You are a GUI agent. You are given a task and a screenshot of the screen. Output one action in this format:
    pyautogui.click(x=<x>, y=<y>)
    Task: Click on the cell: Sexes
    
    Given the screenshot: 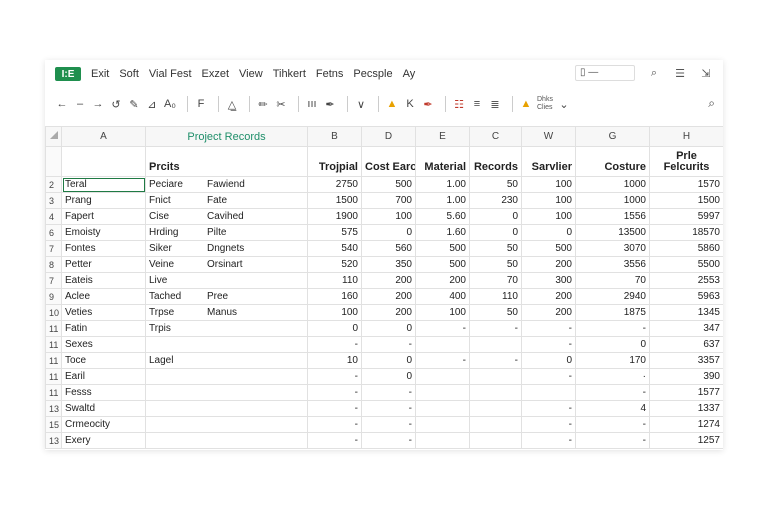 What is the action you would take?
    pyautogui.click(x=103, y=344)
    